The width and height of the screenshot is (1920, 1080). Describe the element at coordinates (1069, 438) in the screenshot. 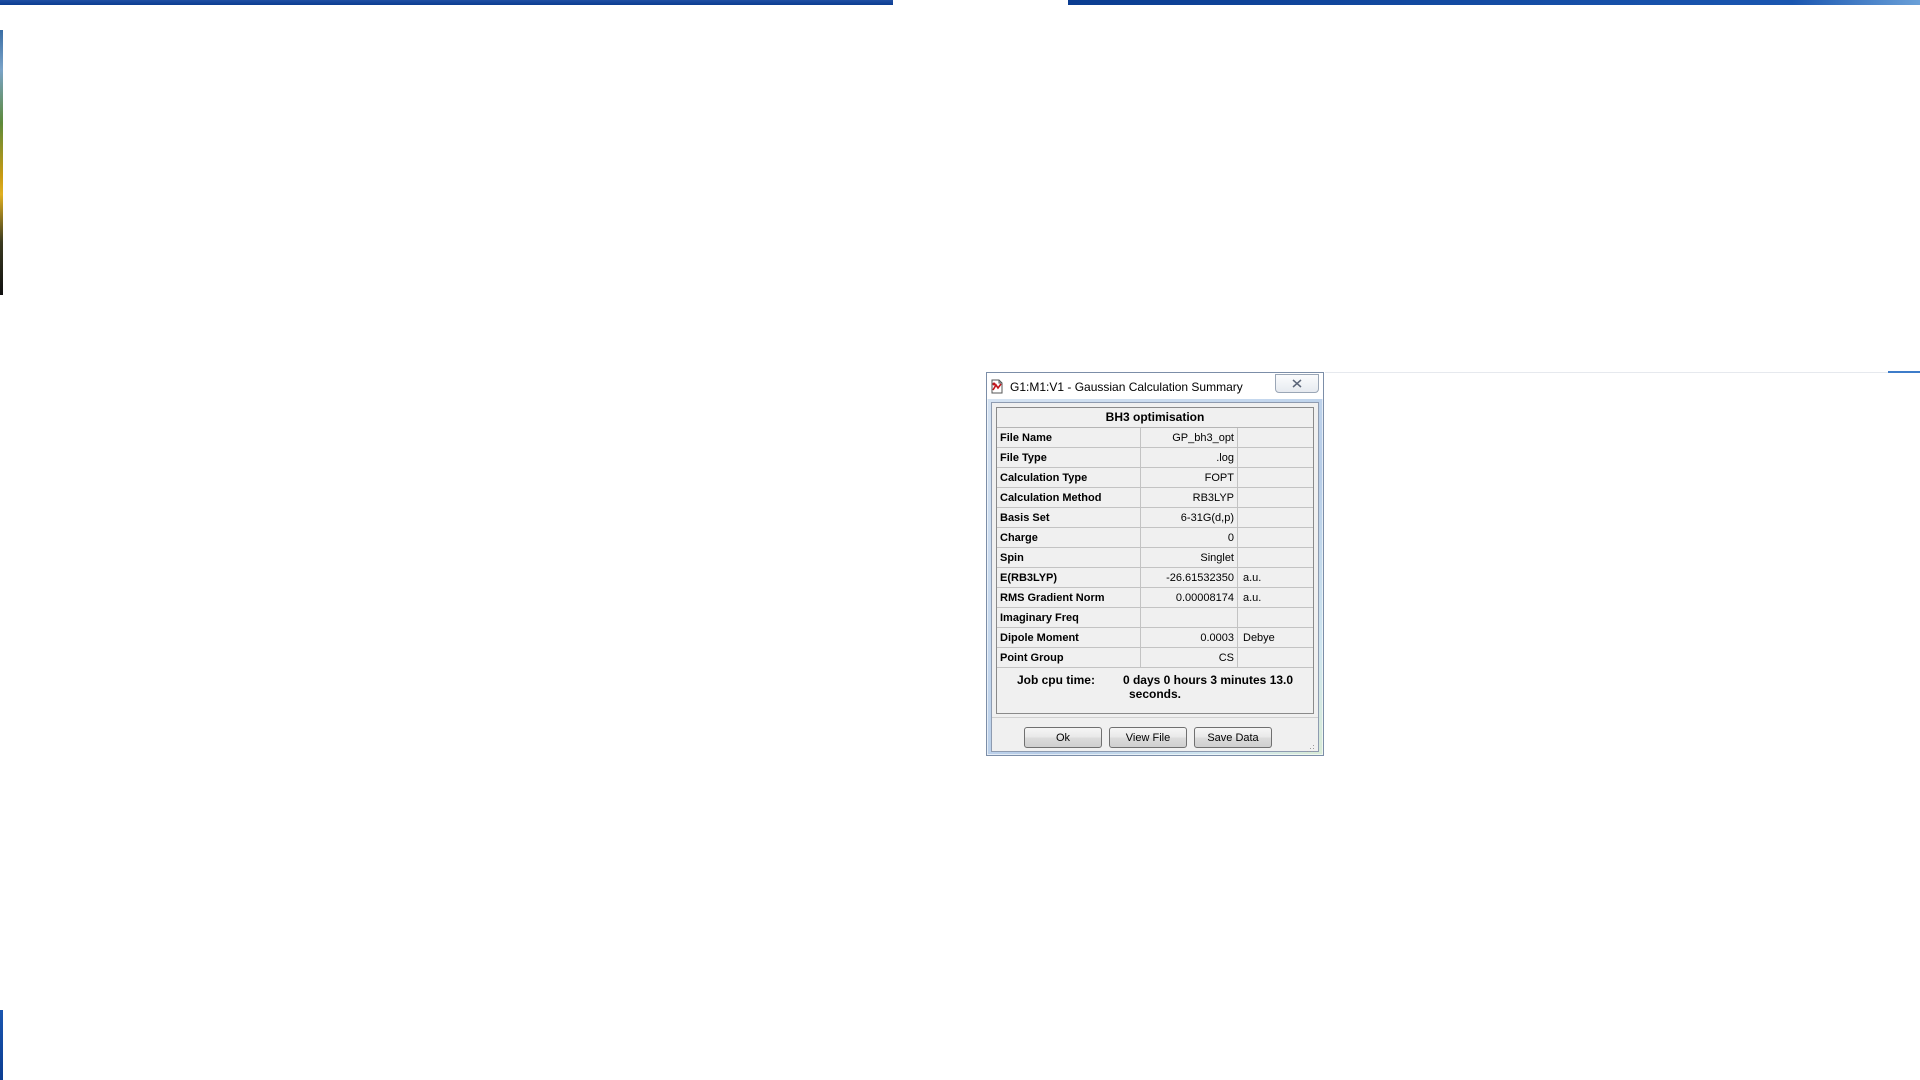

I see `row-label: File Name` at that location.